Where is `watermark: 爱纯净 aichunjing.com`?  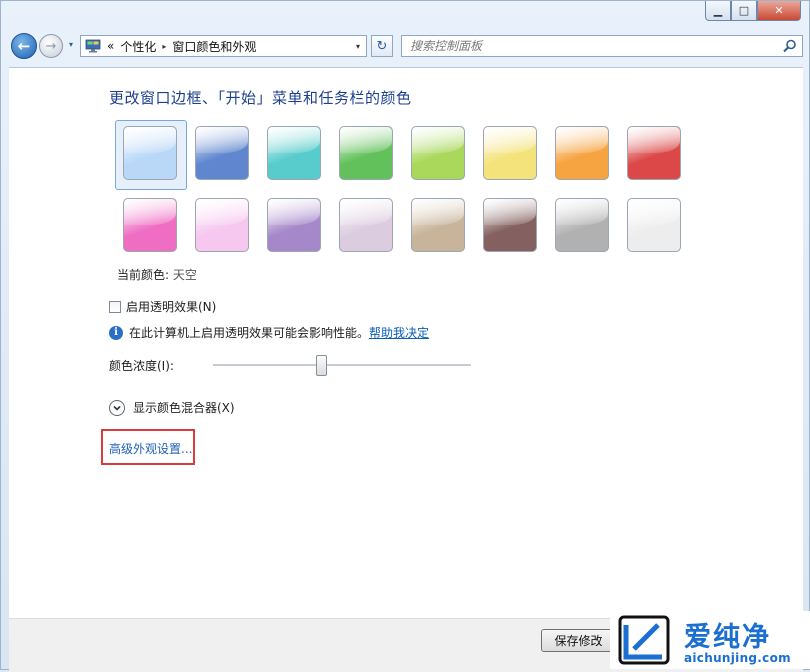 watermark: 爱纯净 aichunjing.com is located at coordinates (710, 640).